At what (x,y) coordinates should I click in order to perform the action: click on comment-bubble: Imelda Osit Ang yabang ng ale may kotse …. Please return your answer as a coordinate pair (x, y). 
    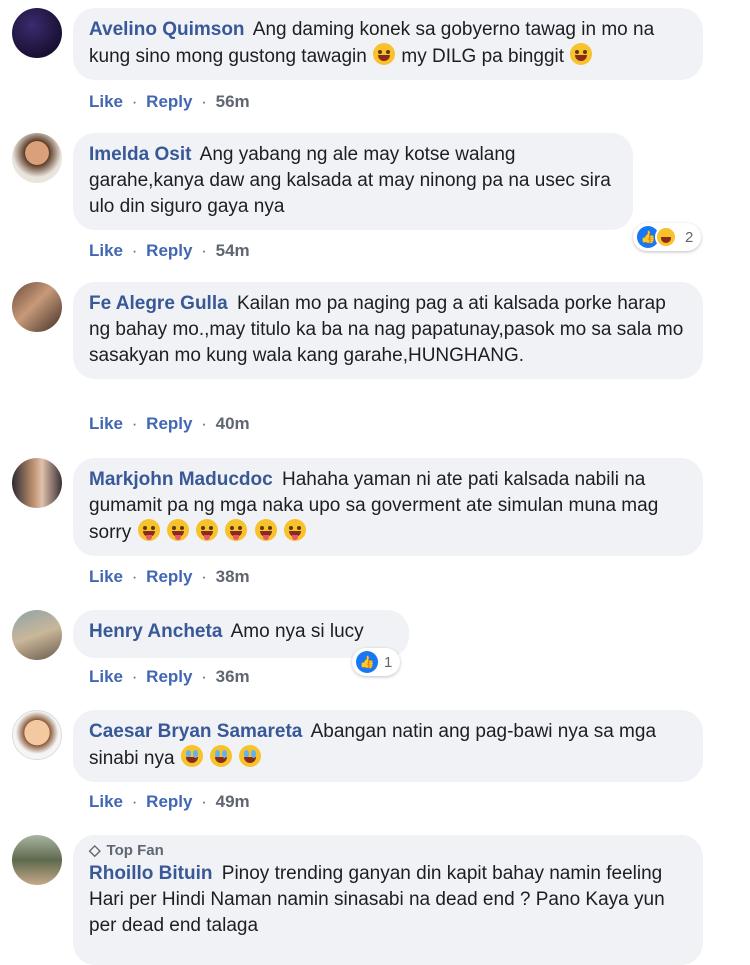
    Looking at the image, I should click on (353, 181).